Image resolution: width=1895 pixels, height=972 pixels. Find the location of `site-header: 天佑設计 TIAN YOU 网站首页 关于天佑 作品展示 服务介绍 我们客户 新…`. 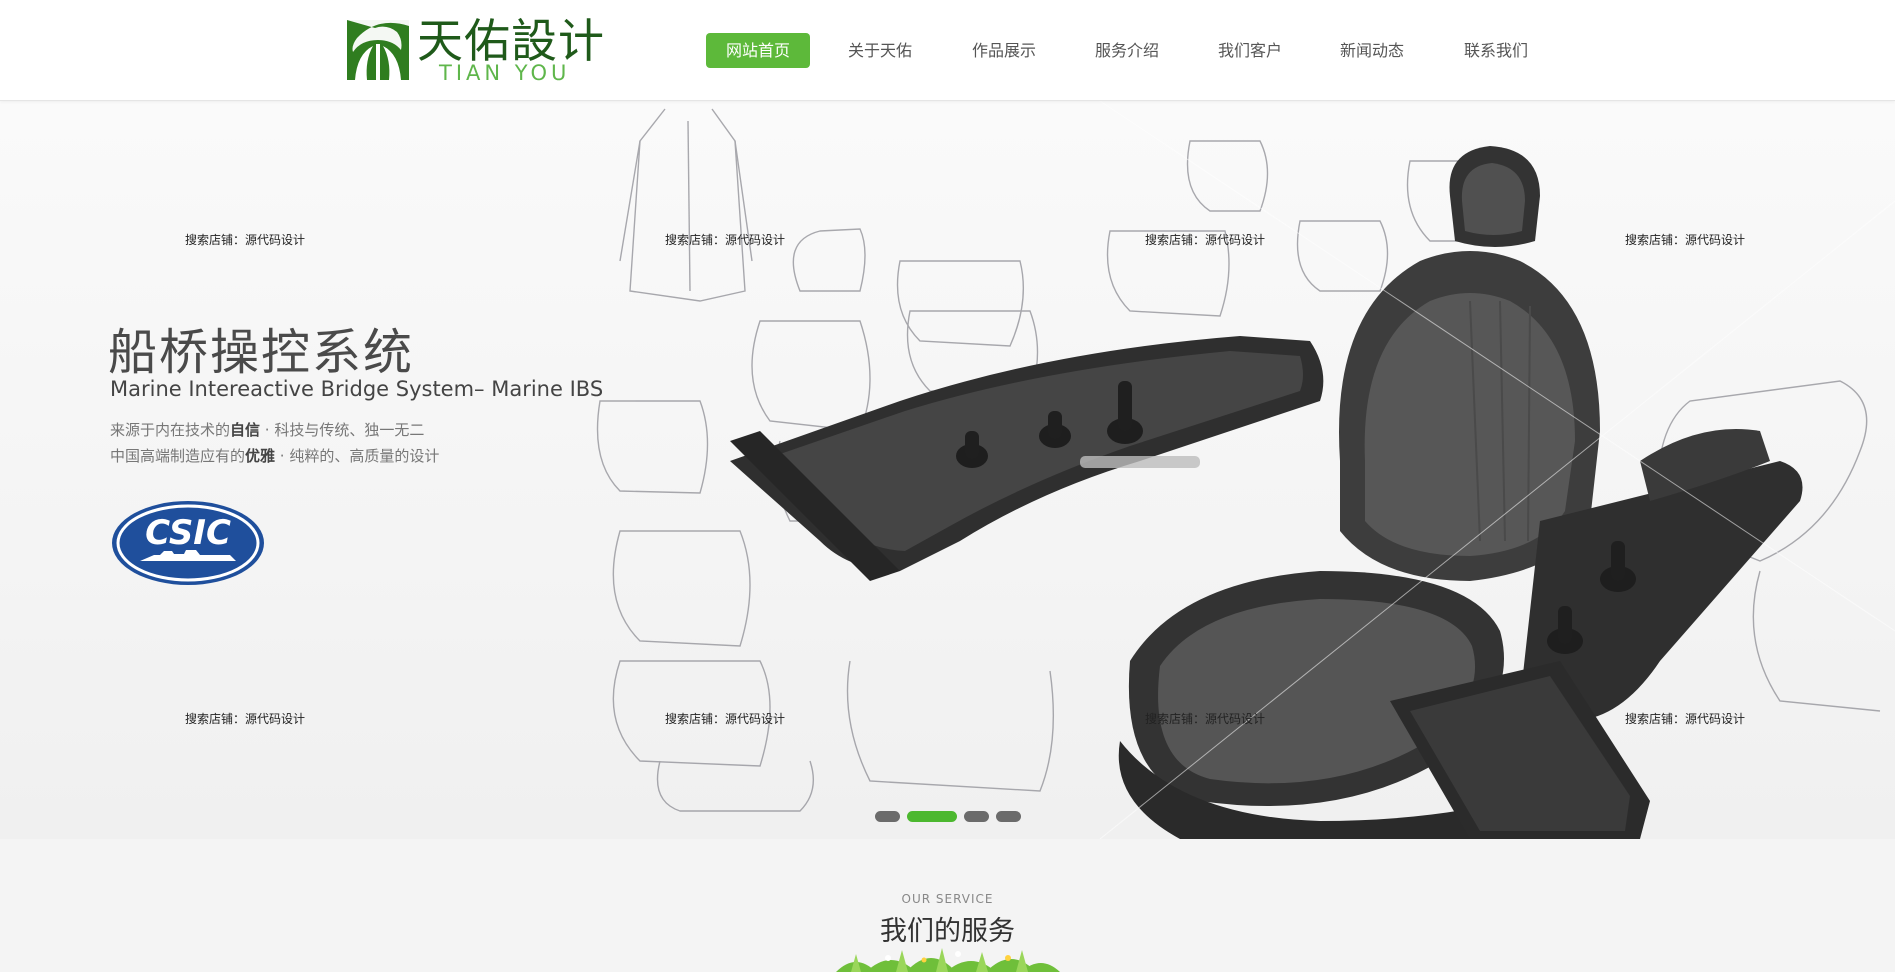

site-header: 天佑設计 TIAN YOU 网站首页 关于天佑 作品展示 服务介绍 我们客户 新… is located at coordinates (947, 50).